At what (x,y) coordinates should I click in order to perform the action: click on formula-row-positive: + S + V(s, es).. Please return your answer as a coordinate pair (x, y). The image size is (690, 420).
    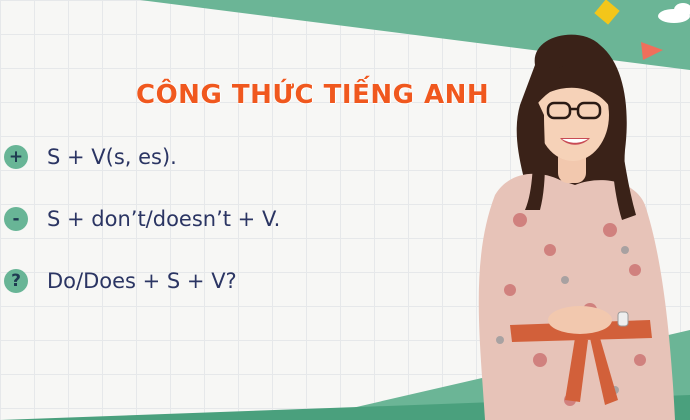
    Looking at the image, I should click on (88, 157).